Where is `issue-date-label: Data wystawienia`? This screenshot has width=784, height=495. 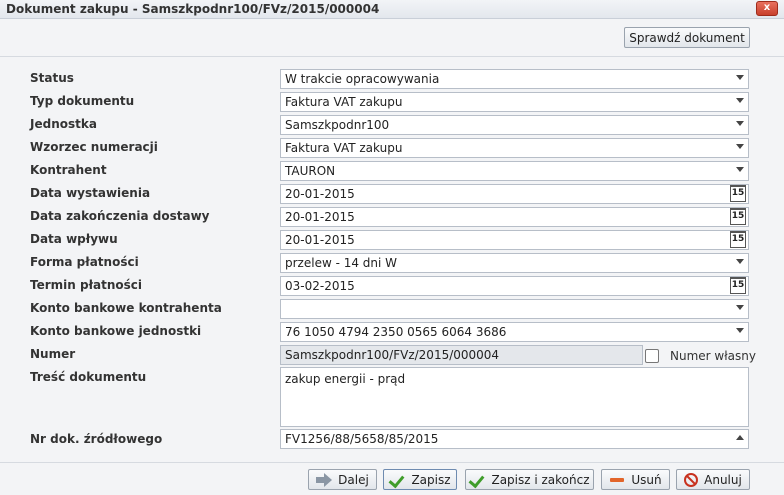 issue-date-label: Data wystawienia is located at coordinates (90, 193).